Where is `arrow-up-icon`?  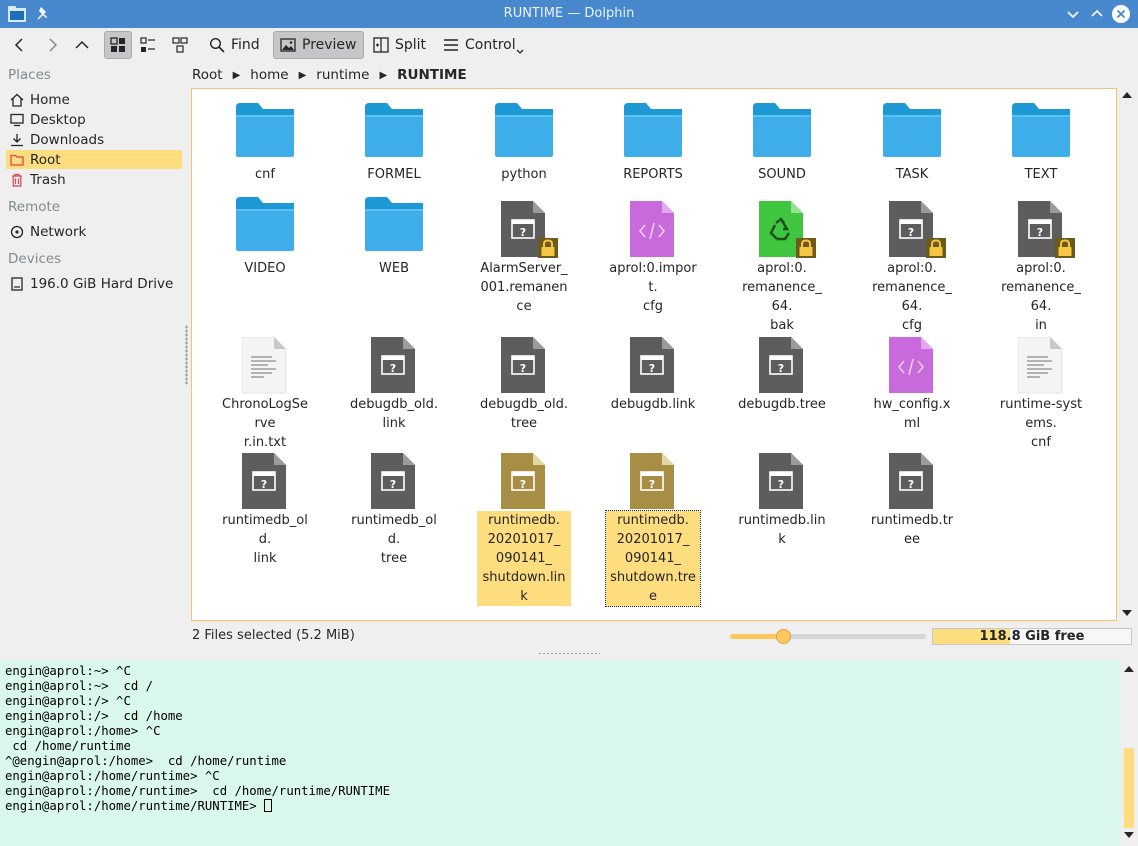
arrow-up-icon is located at coordinates (82, 44).